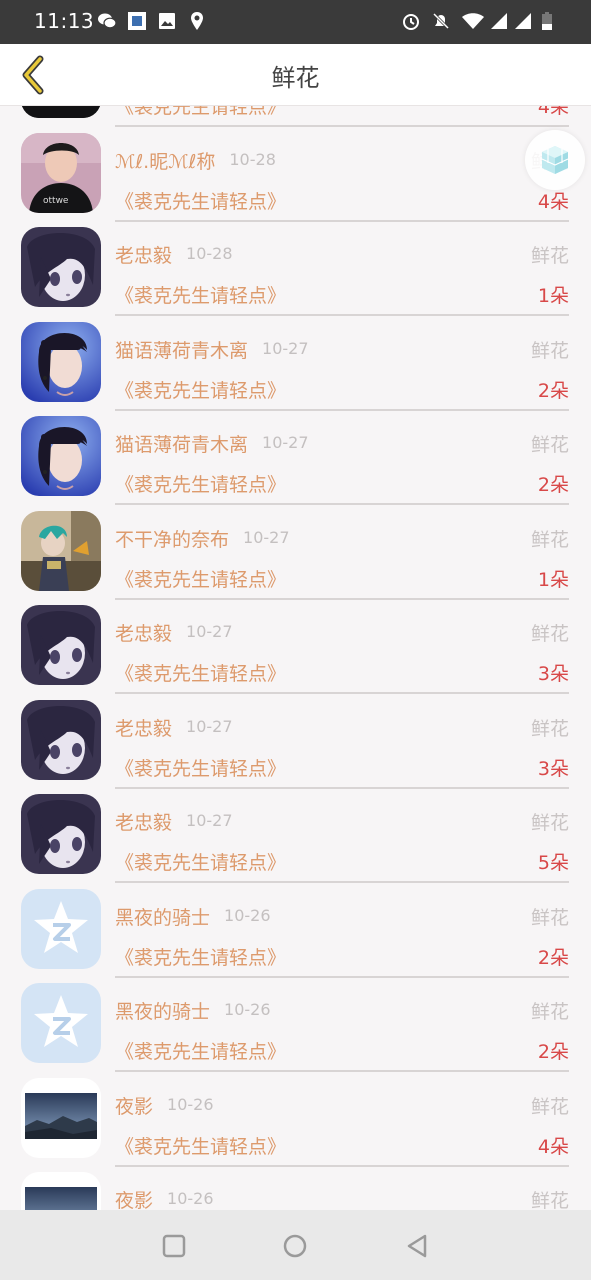  Describe the element at coordinates (295, 22) in the screenshot. I see `status-bar: 11:13` at that location.